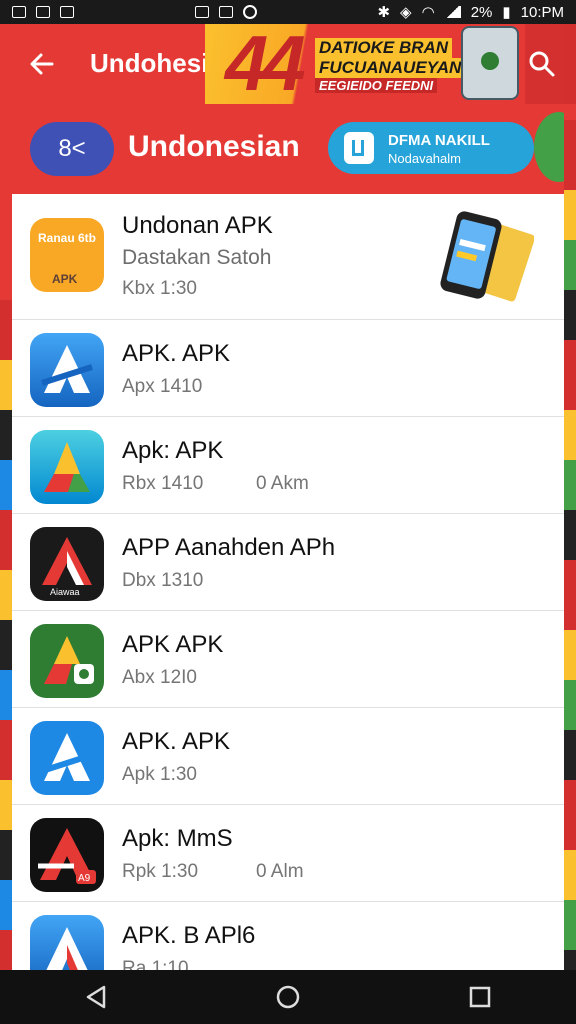 This screenshot has height=1024, width=576. Describe the element at coordinates (288, 12) in the screenshot. I see `status-bar: ✱ ◈ ◠ 2% ▮ 10:PM` at that location.